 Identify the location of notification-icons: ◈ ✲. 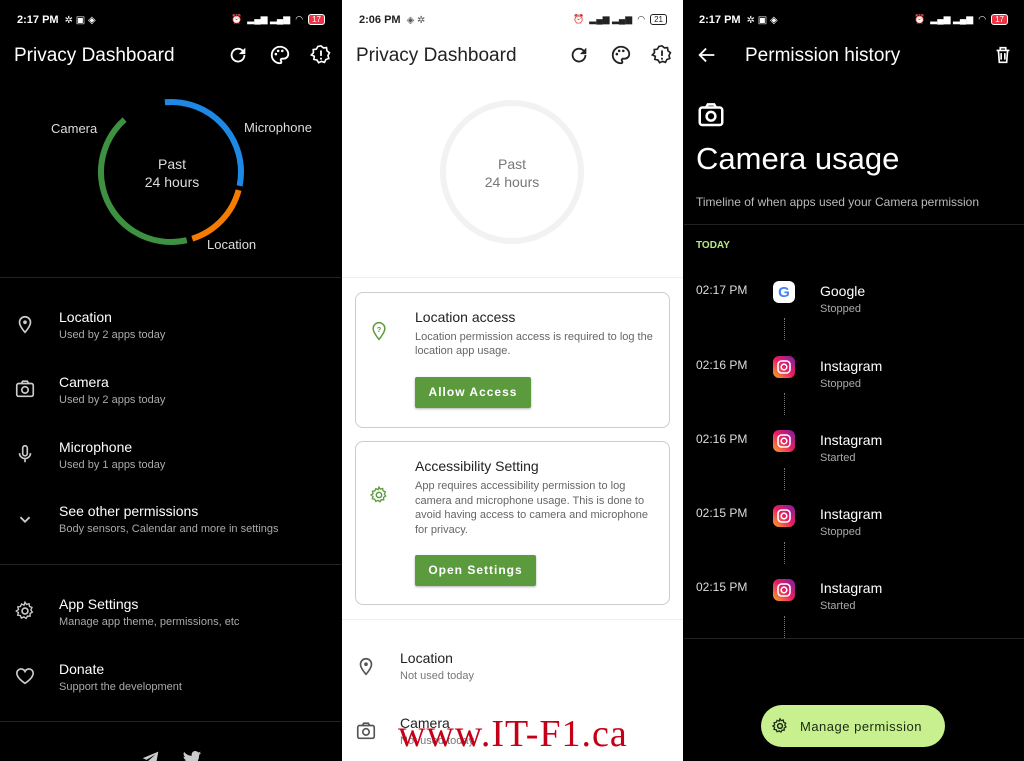
(416, 20).